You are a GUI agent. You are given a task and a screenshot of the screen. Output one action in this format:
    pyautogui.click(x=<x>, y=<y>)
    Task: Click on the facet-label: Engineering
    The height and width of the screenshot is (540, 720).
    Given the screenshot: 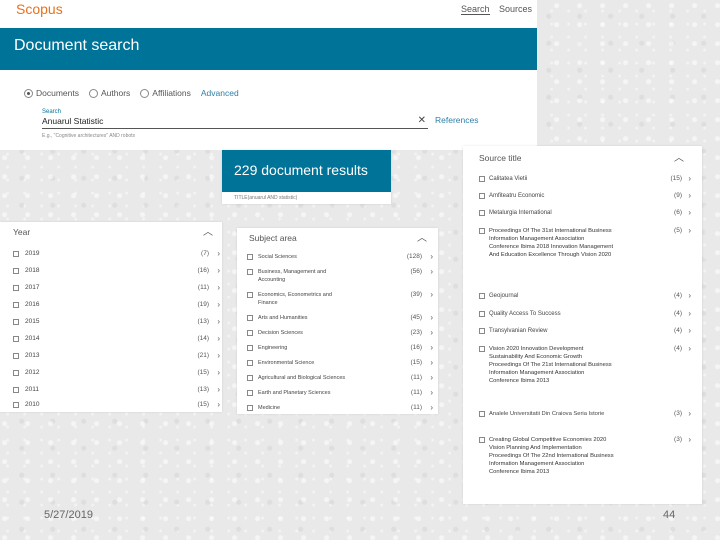 What is the action you would take?
    pyautogui.click(x=273, y=348)
    